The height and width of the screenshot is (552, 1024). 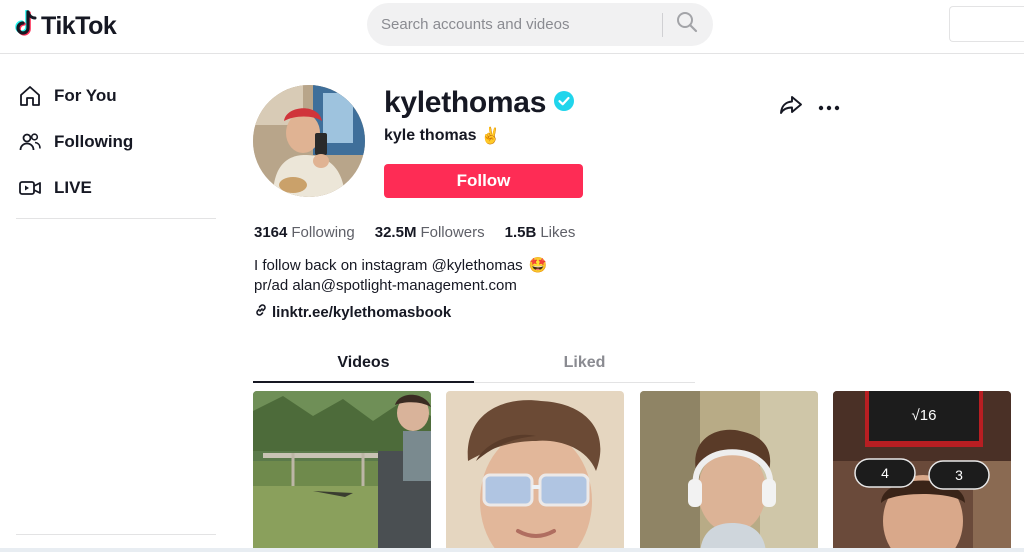 I want to click on victory-hand-emoji: ✌️, so click(x=490, y=136).